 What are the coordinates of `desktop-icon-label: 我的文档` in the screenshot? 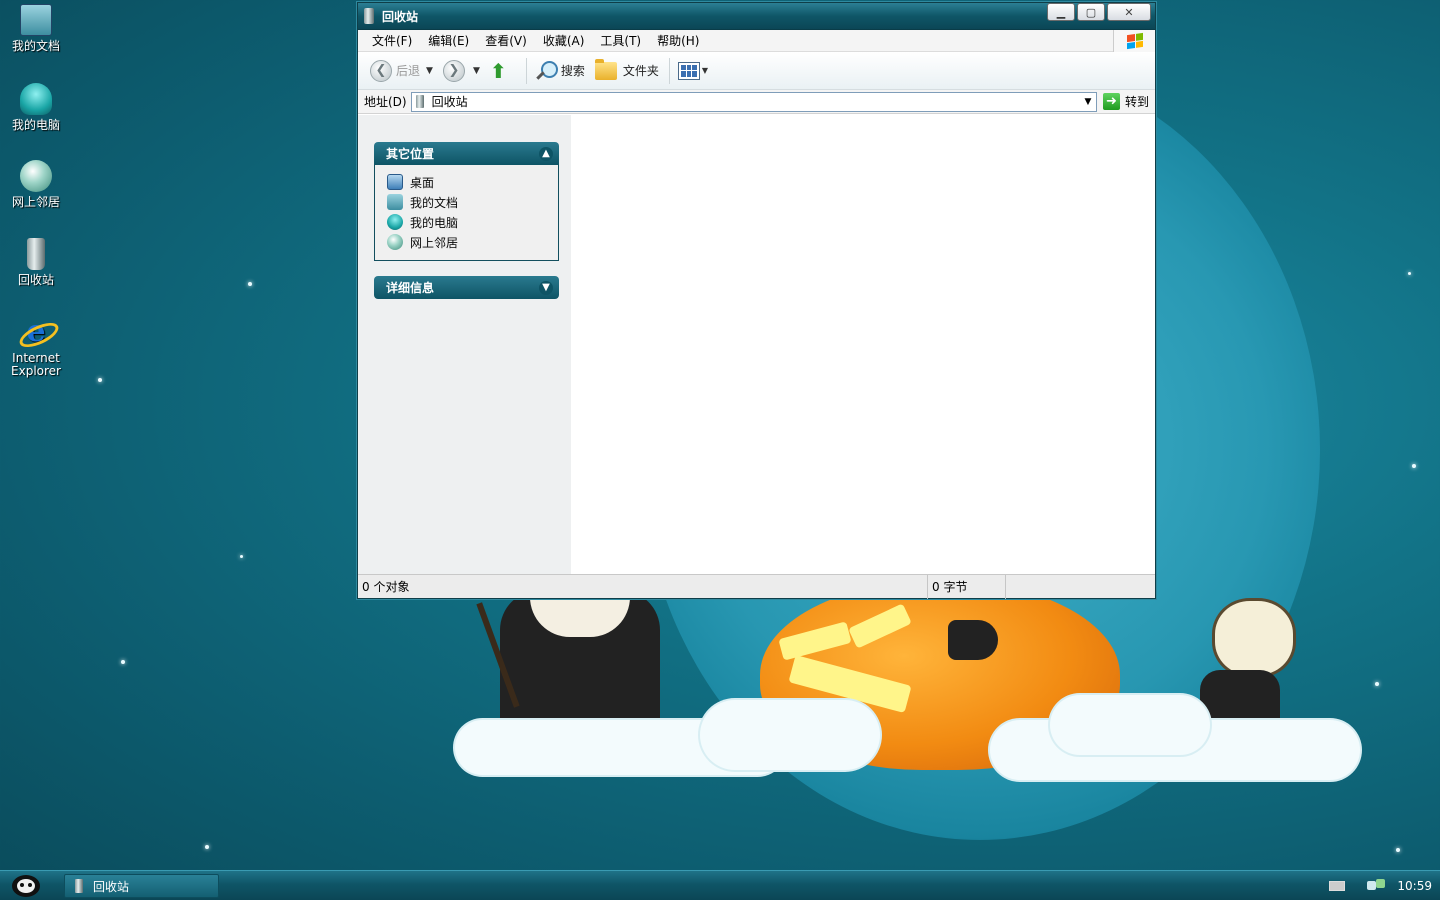 It's located at (35, 46).